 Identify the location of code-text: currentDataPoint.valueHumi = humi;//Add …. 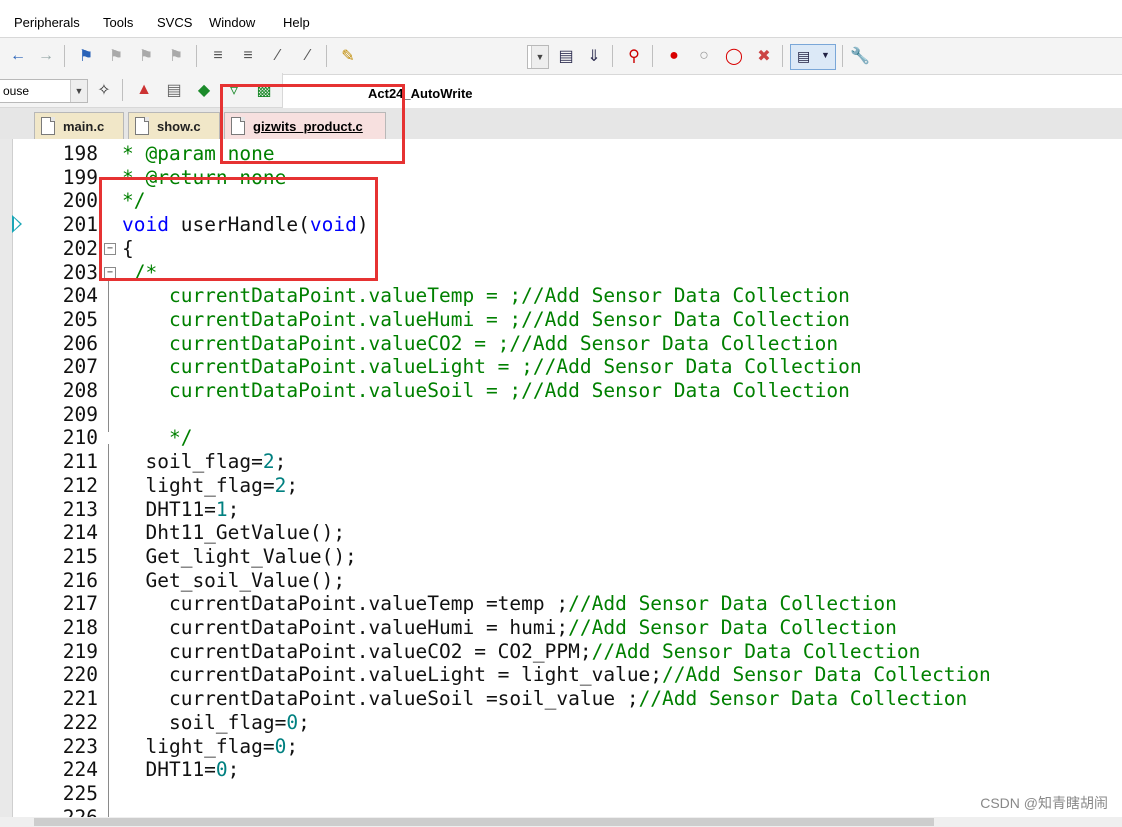
(509, 627).